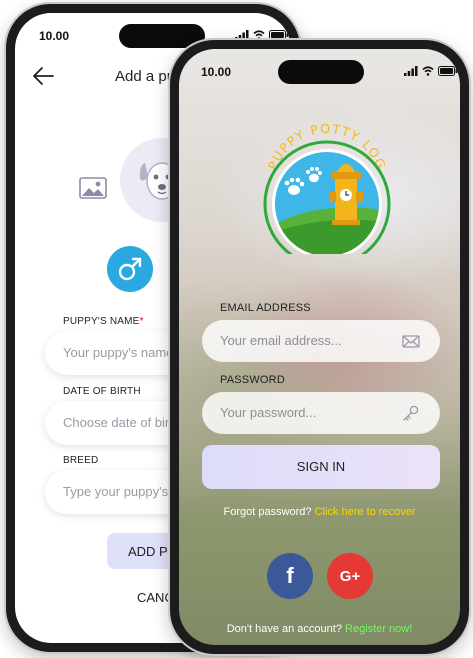  Describe the element at coordinates (411, 413) in the screenshot. I see `key-icon` at that location.